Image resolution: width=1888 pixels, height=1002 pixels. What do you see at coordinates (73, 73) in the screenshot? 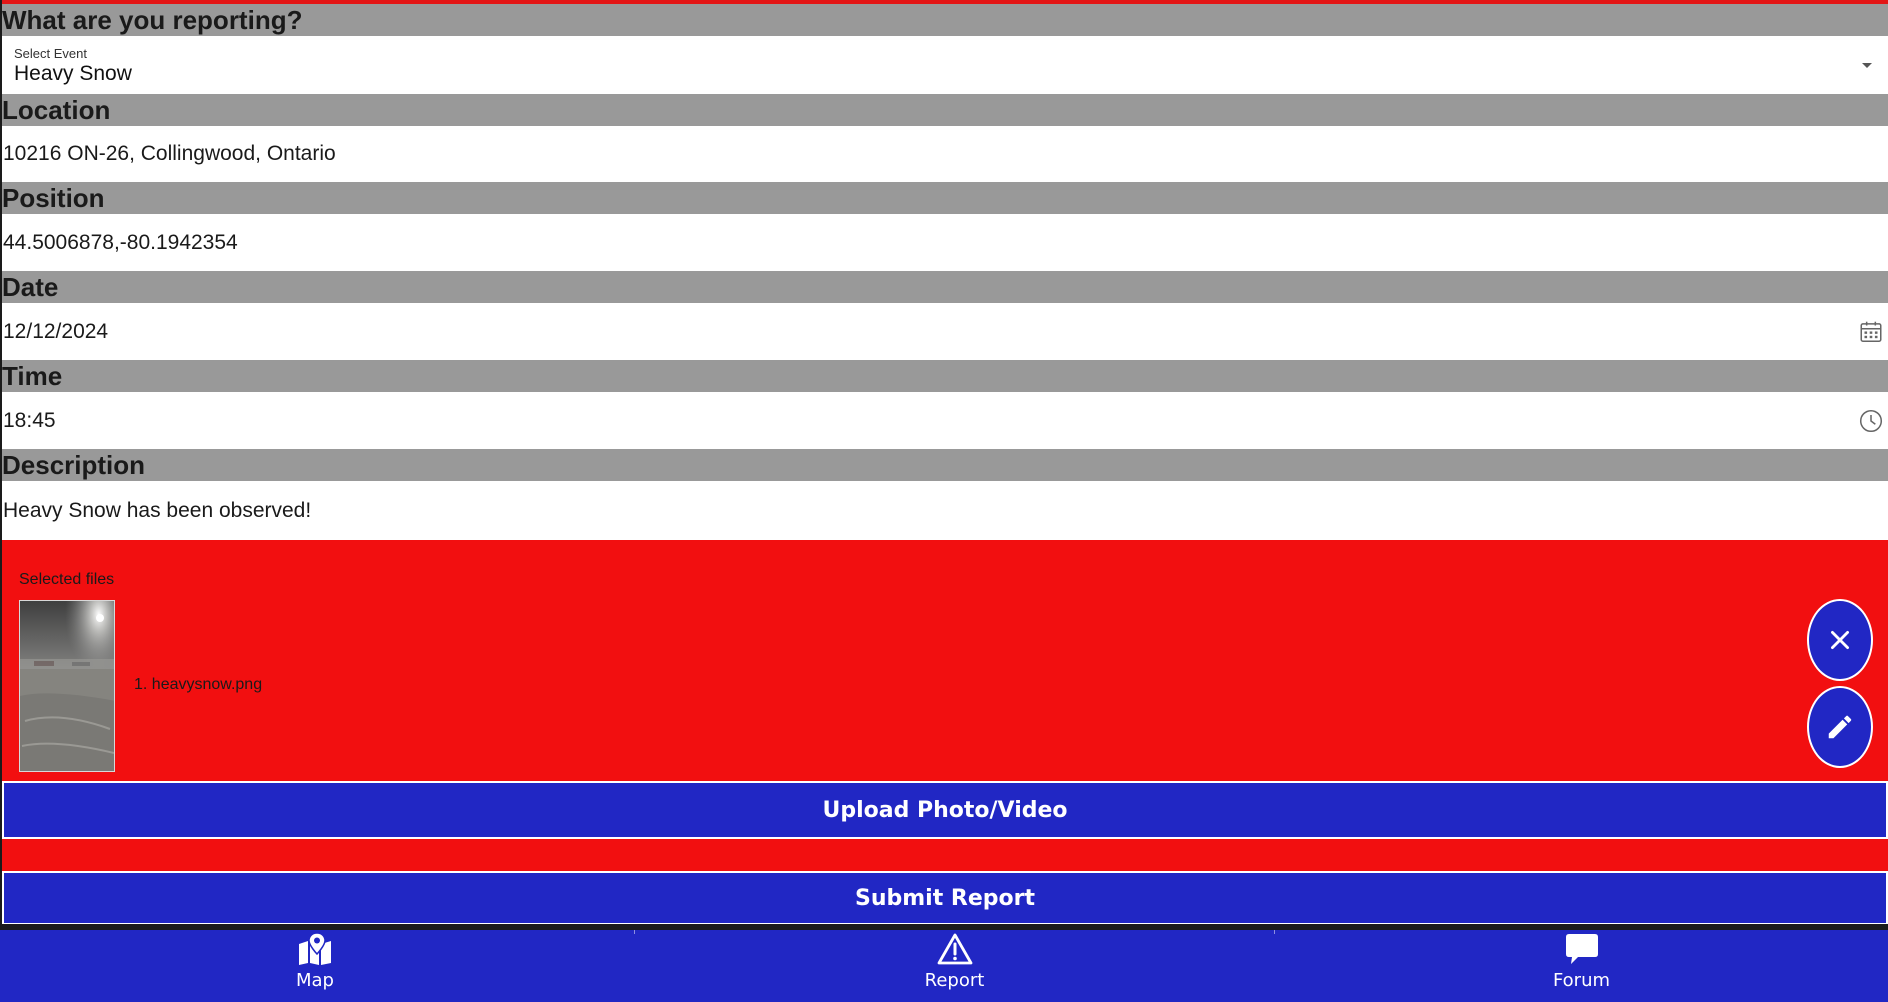
I see `event-select-value: Heavy Snow` at bounding box center [73, 73].